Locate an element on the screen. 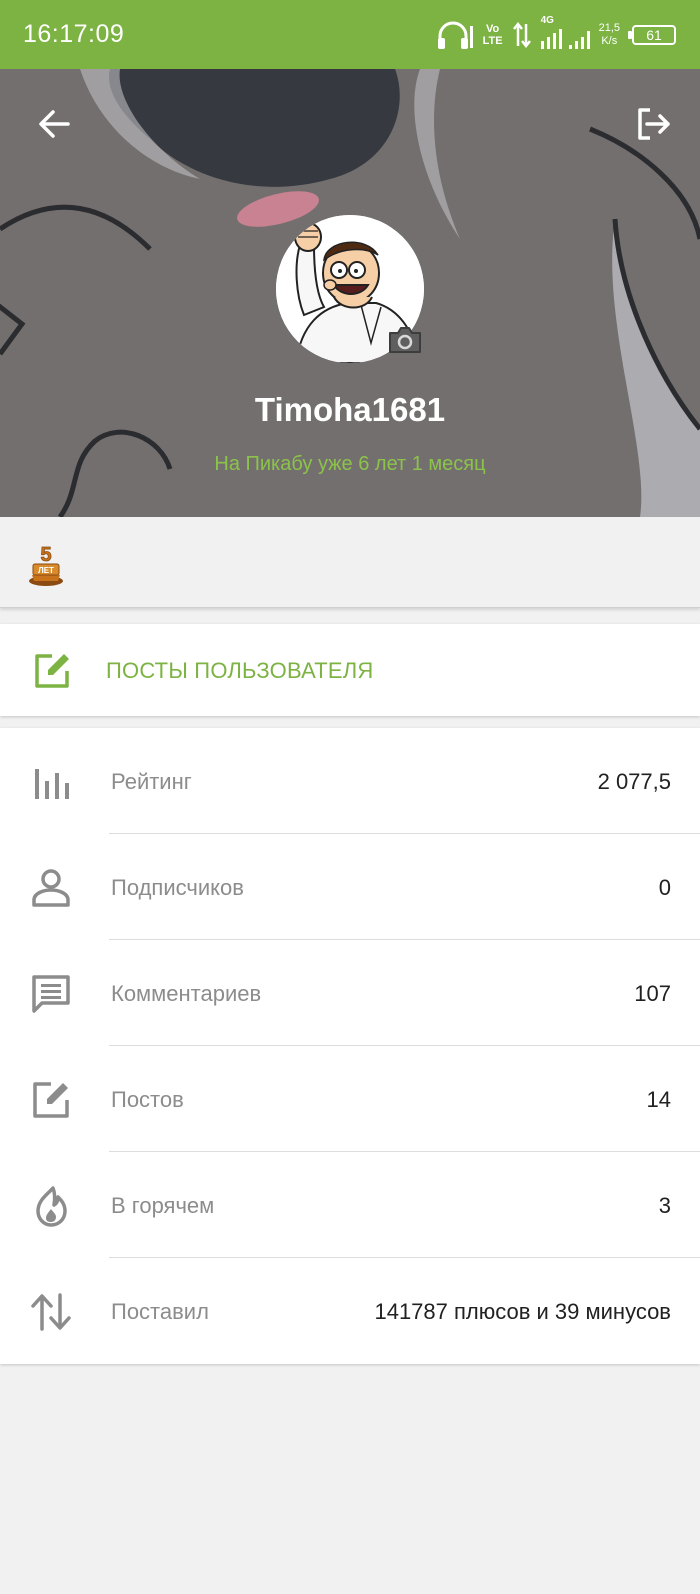 The height and width of the screenshot is (1594, 700). stat-row-subscribers: Подписчиков 0 is located at coordinates (350, 887).